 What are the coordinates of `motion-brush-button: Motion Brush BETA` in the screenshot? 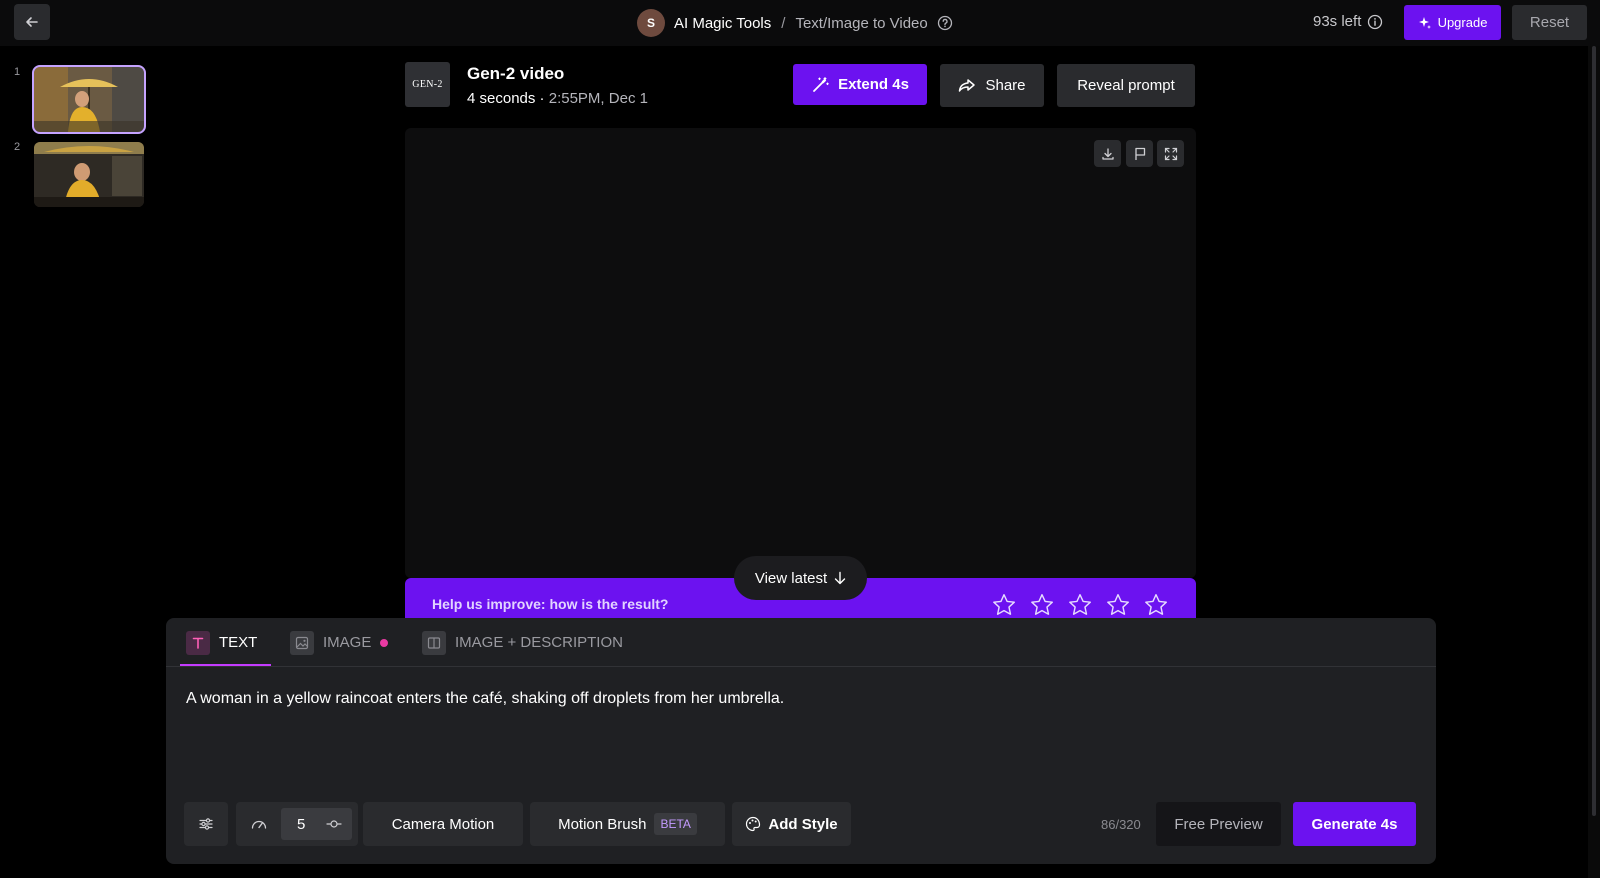 It's located at (627, 824).